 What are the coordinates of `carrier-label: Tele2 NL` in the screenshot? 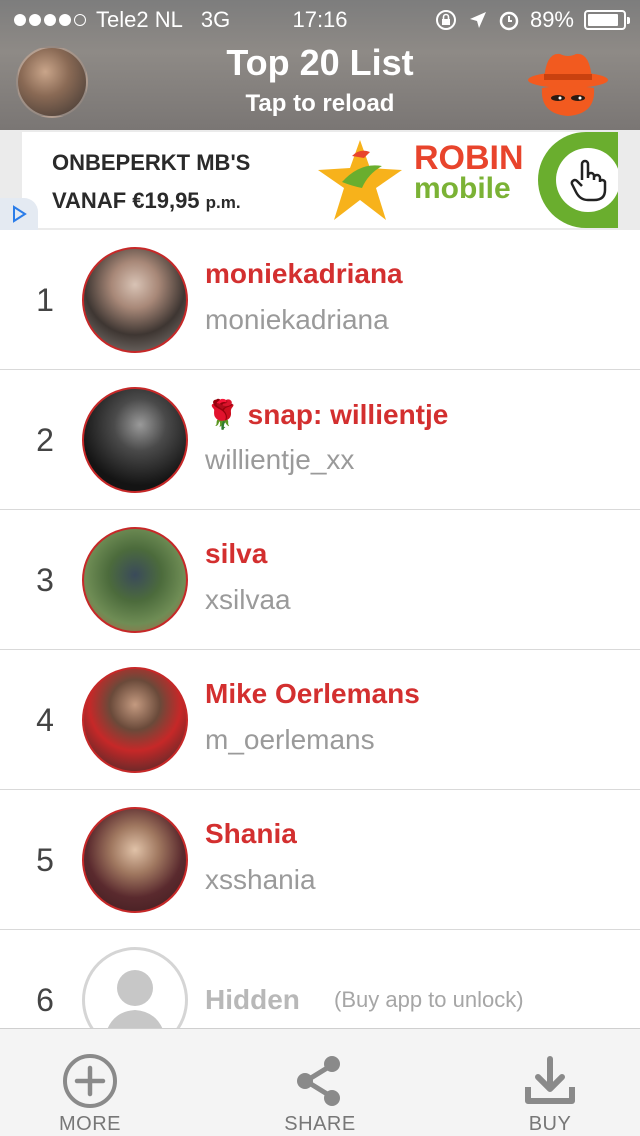 It's located at (139, 19).